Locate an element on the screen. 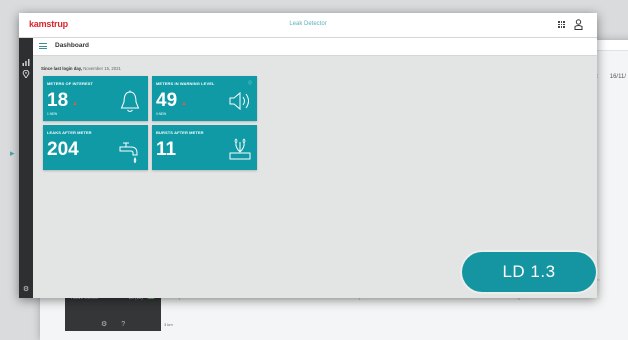 Image resolution: width=628 pixels, height=340 pixels. tile-bursts-after-meter: BURSTS AFTER METER 11 is located at coordinates (204, 147).